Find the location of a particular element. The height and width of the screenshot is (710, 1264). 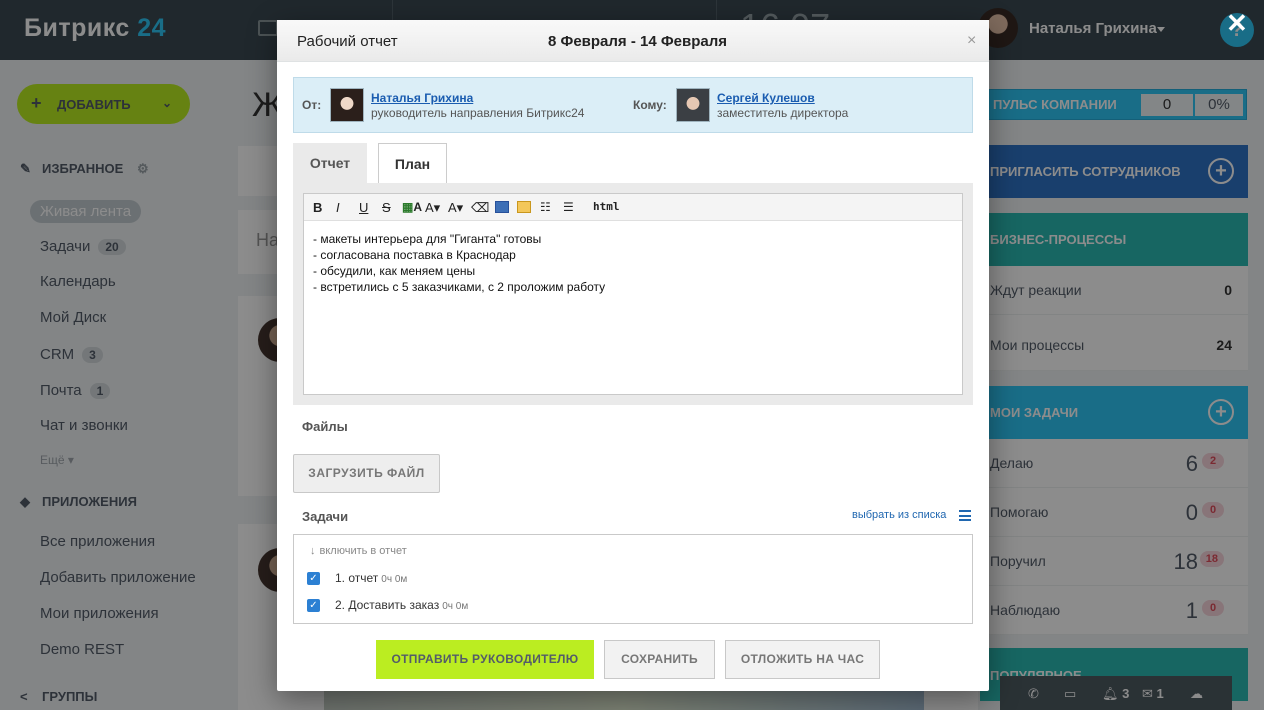

bold-icon: B is located at coordinates (317, 207).